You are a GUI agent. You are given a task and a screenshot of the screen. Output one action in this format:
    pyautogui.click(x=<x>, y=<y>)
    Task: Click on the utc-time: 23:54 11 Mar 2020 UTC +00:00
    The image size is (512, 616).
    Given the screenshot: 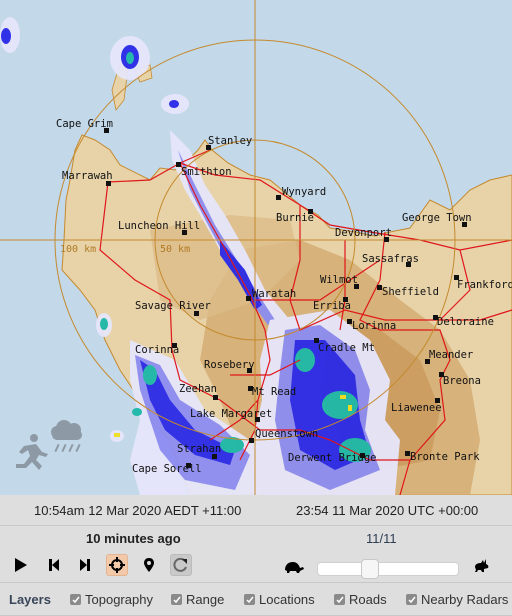 What is the action you would take?
    pyautogui.click(x=387, y=510)
    